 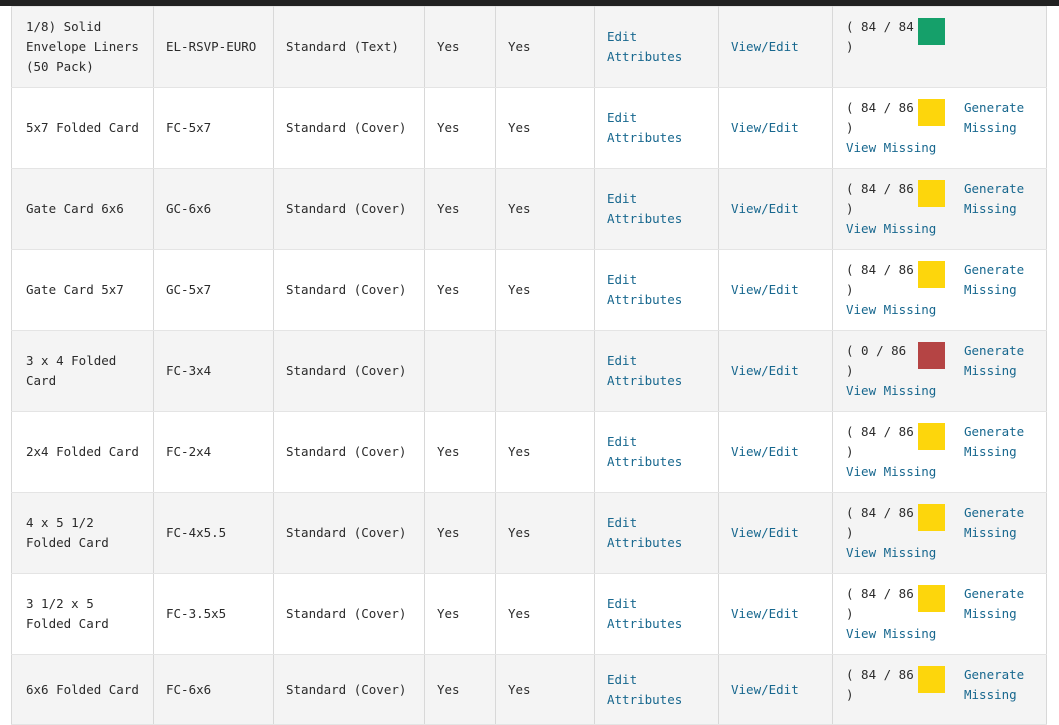 What do you see at coordinates (213, 371) in the screenshot?
I see `cell-sku: FC-3x4` at bounding box center [213, 371].